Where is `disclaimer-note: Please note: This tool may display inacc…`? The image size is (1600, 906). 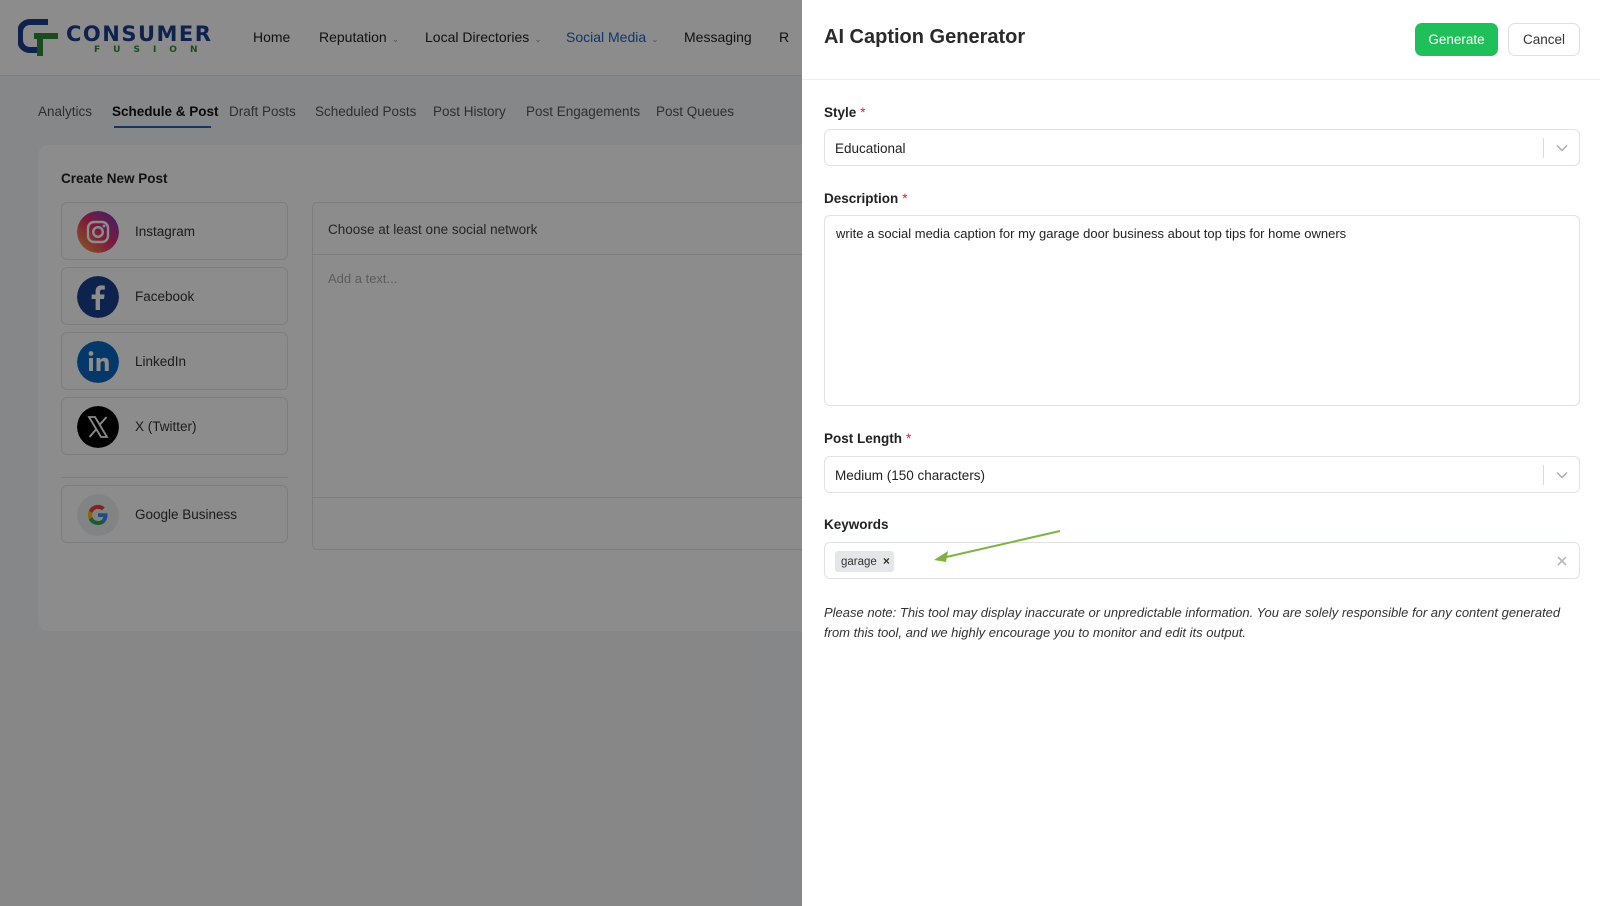 disclaimer-note: Please note: This tool may display inacc… is located at coordinates (1192, 622).